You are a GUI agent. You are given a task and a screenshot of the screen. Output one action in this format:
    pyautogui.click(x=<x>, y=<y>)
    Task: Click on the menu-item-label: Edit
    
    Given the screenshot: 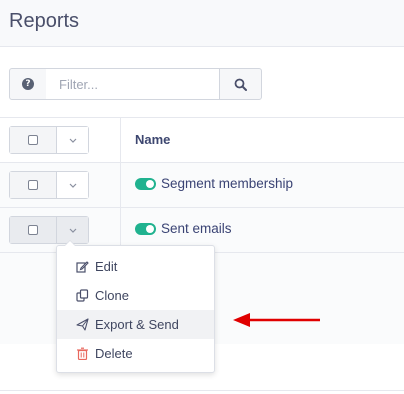 What is the action you would take?
    pyautogui.click(x=106, y=266)
    